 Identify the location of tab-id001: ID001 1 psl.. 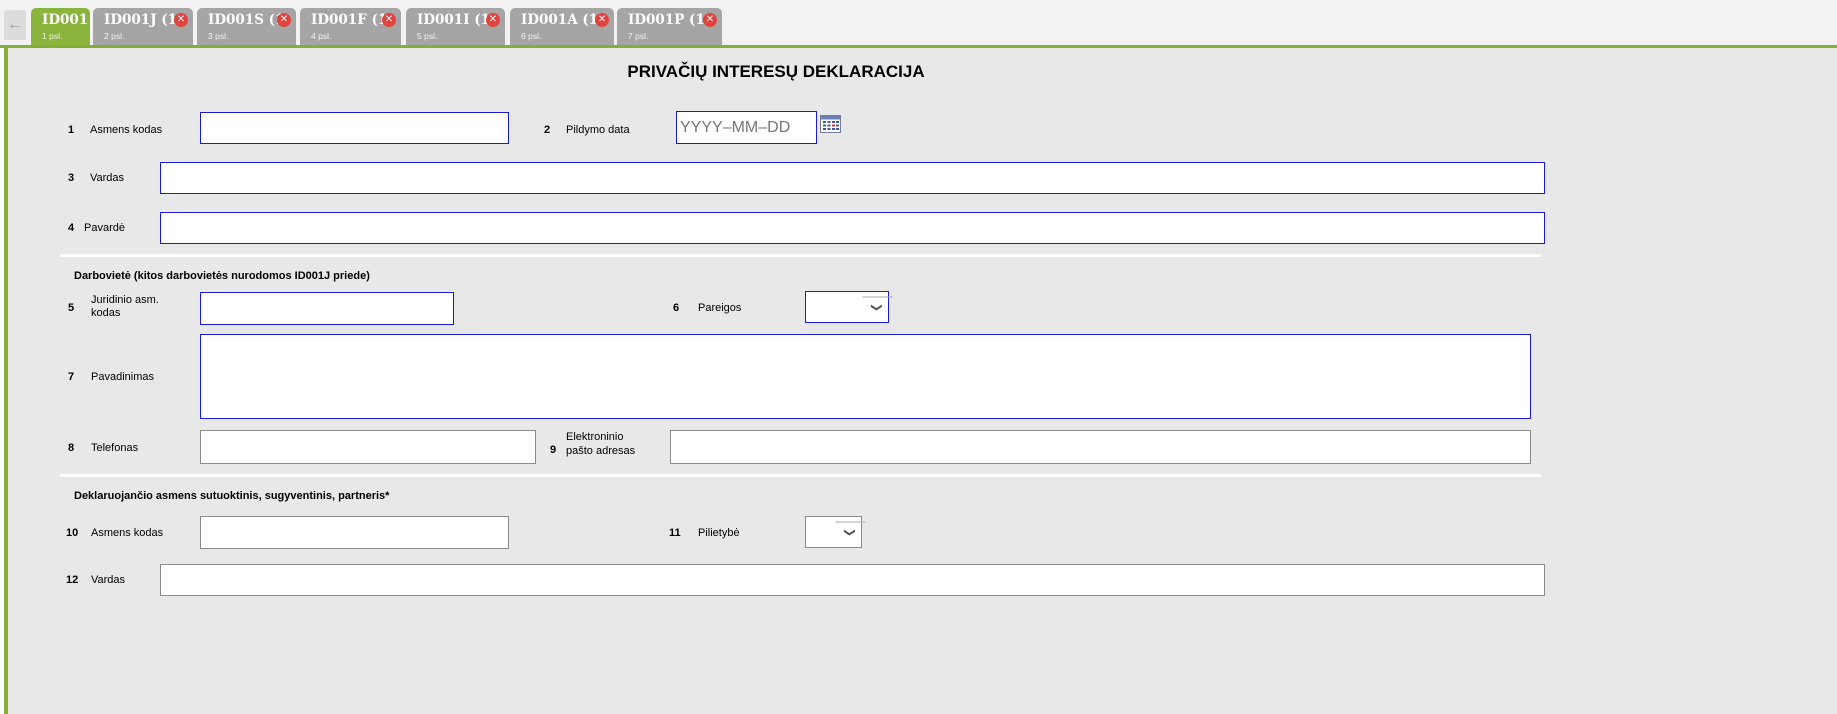
(60, 27).